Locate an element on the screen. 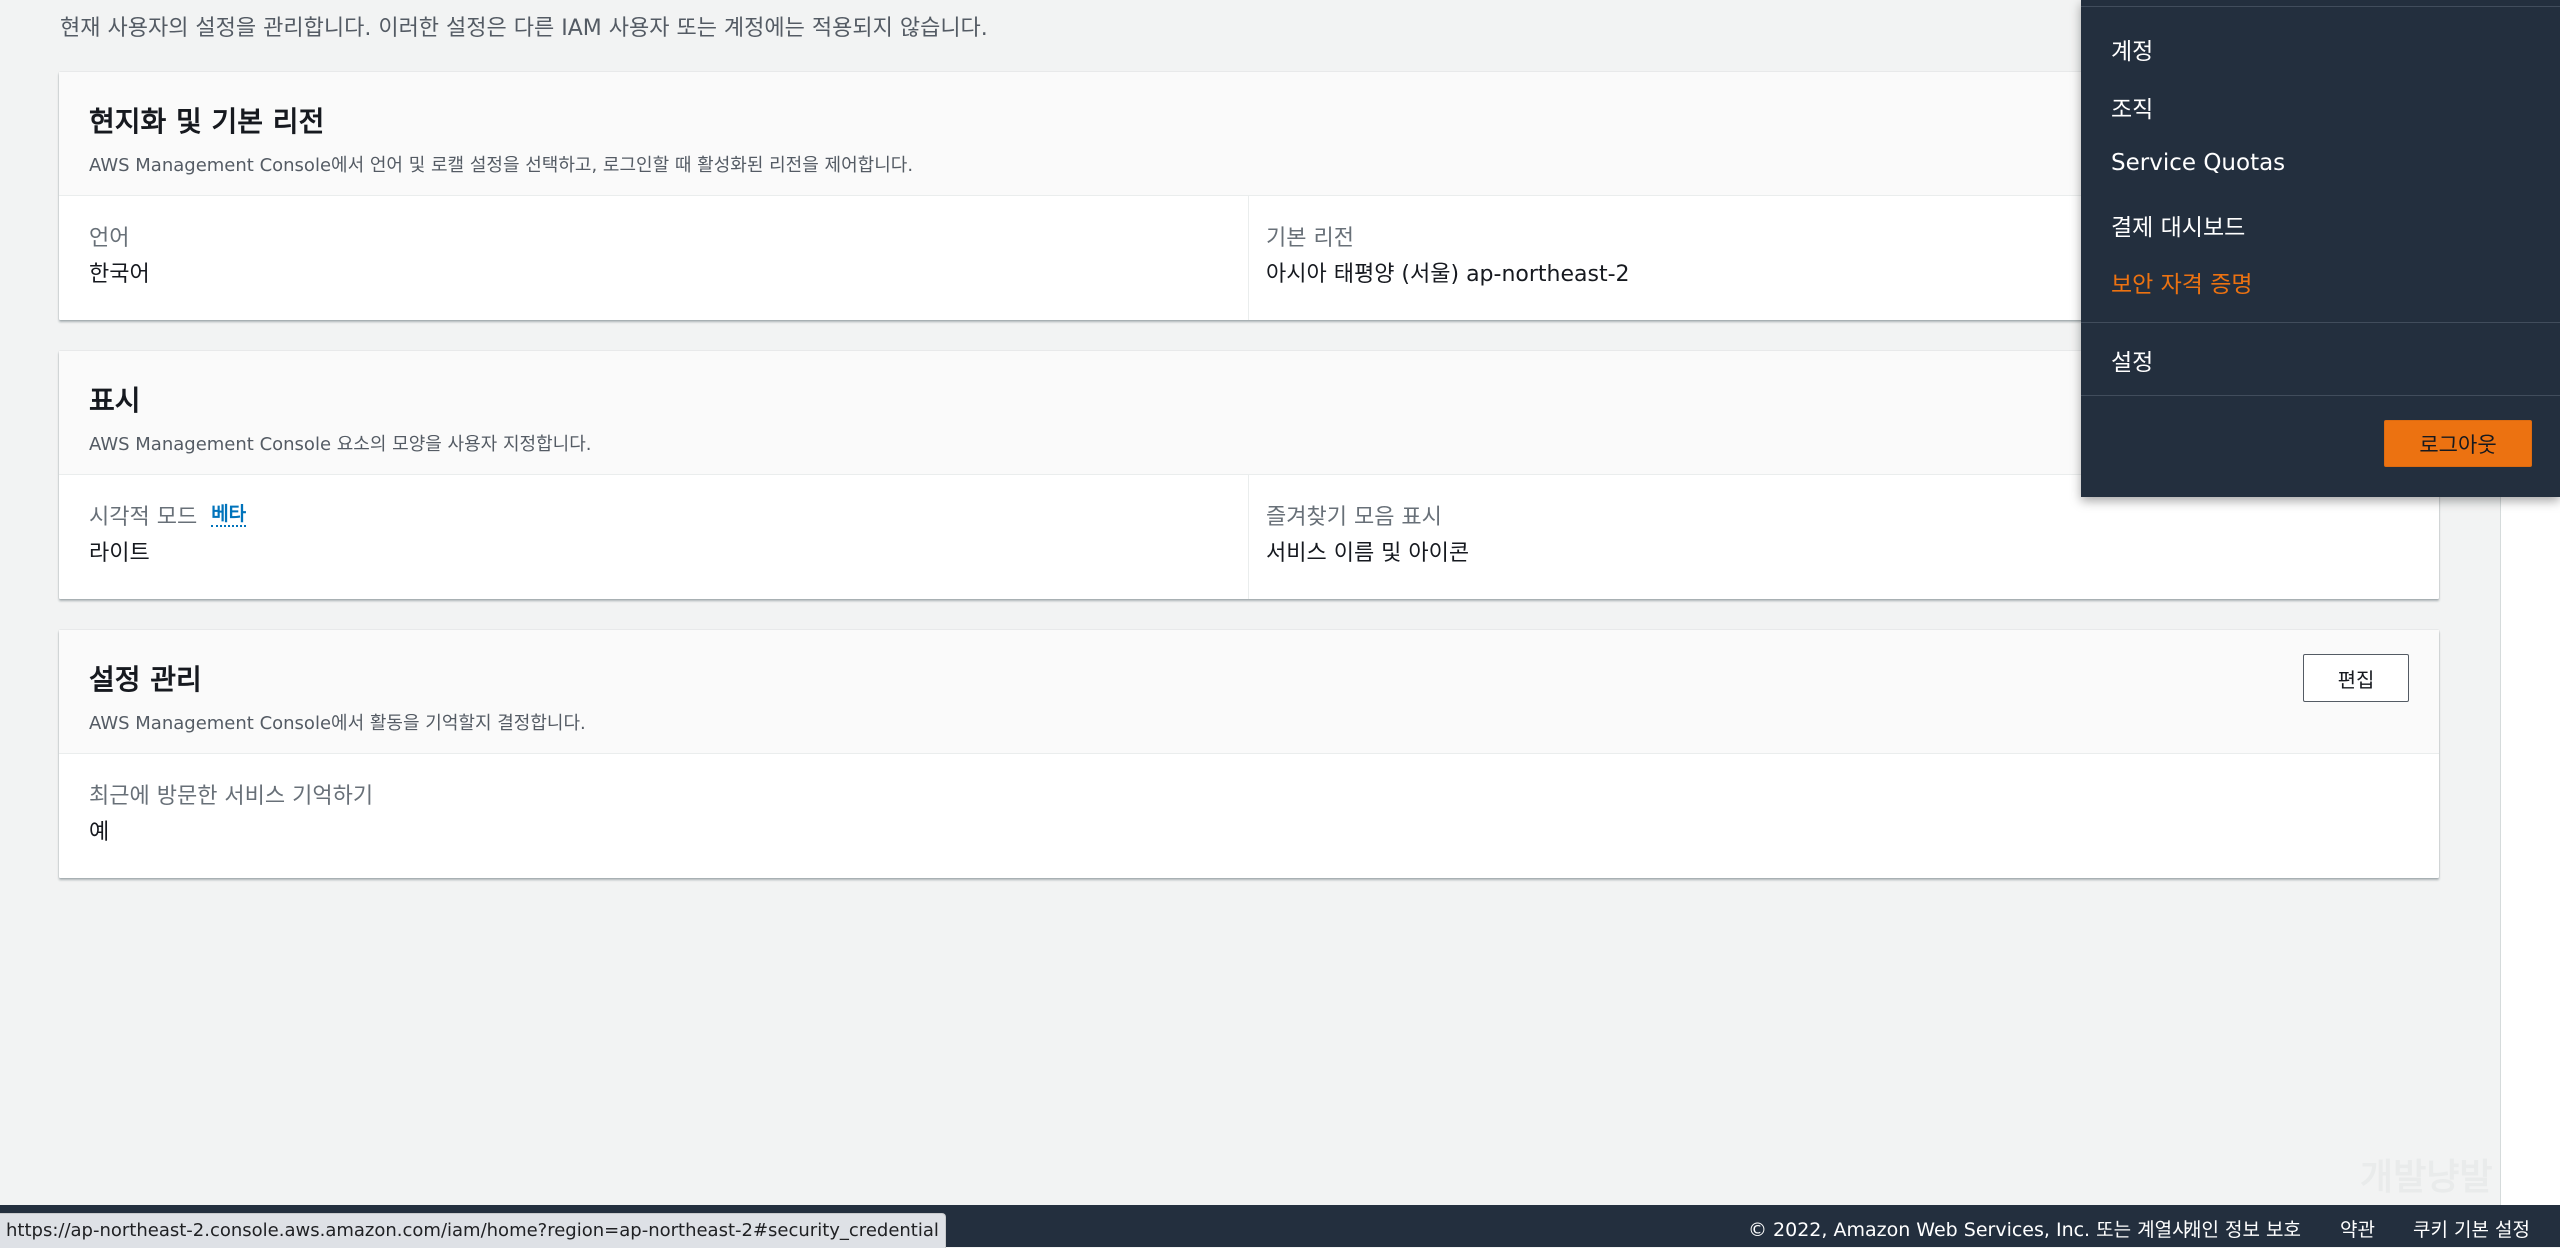 Image resolution: width=2560 pixels, height=1248 pixels. logout-button: 로그아웃 is located at coordinates (2458, 443).